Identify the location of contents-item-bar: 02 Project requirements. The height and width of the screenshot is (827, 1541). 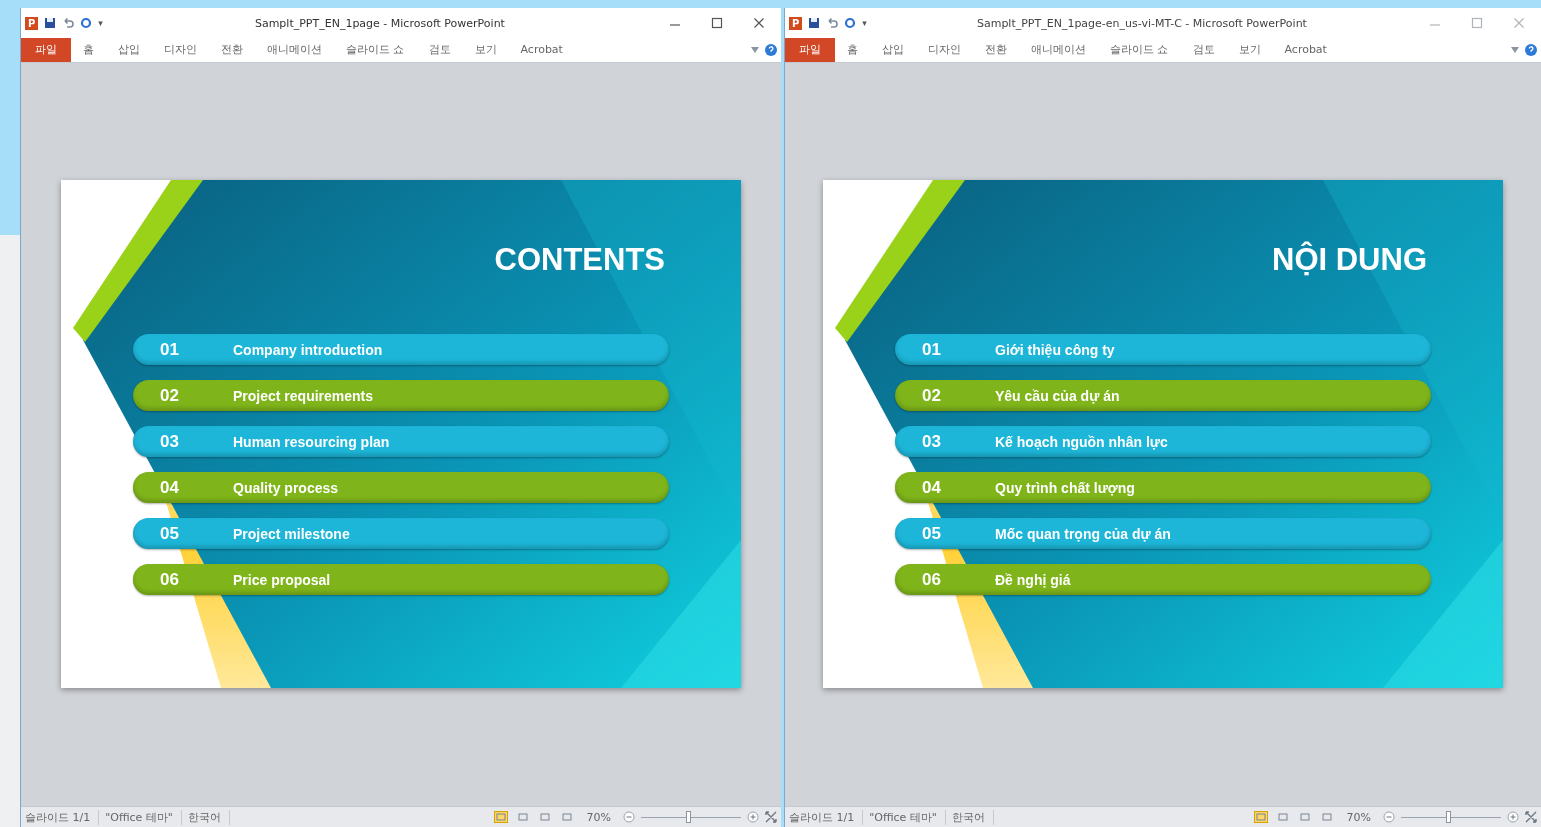
(401, 395).